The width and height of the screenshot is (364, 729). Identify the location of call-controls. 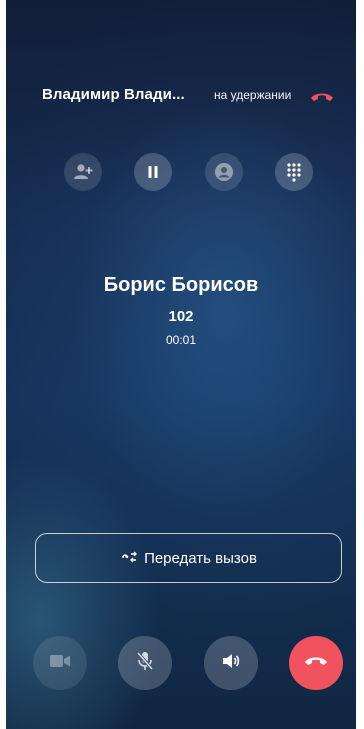
(181, 664).